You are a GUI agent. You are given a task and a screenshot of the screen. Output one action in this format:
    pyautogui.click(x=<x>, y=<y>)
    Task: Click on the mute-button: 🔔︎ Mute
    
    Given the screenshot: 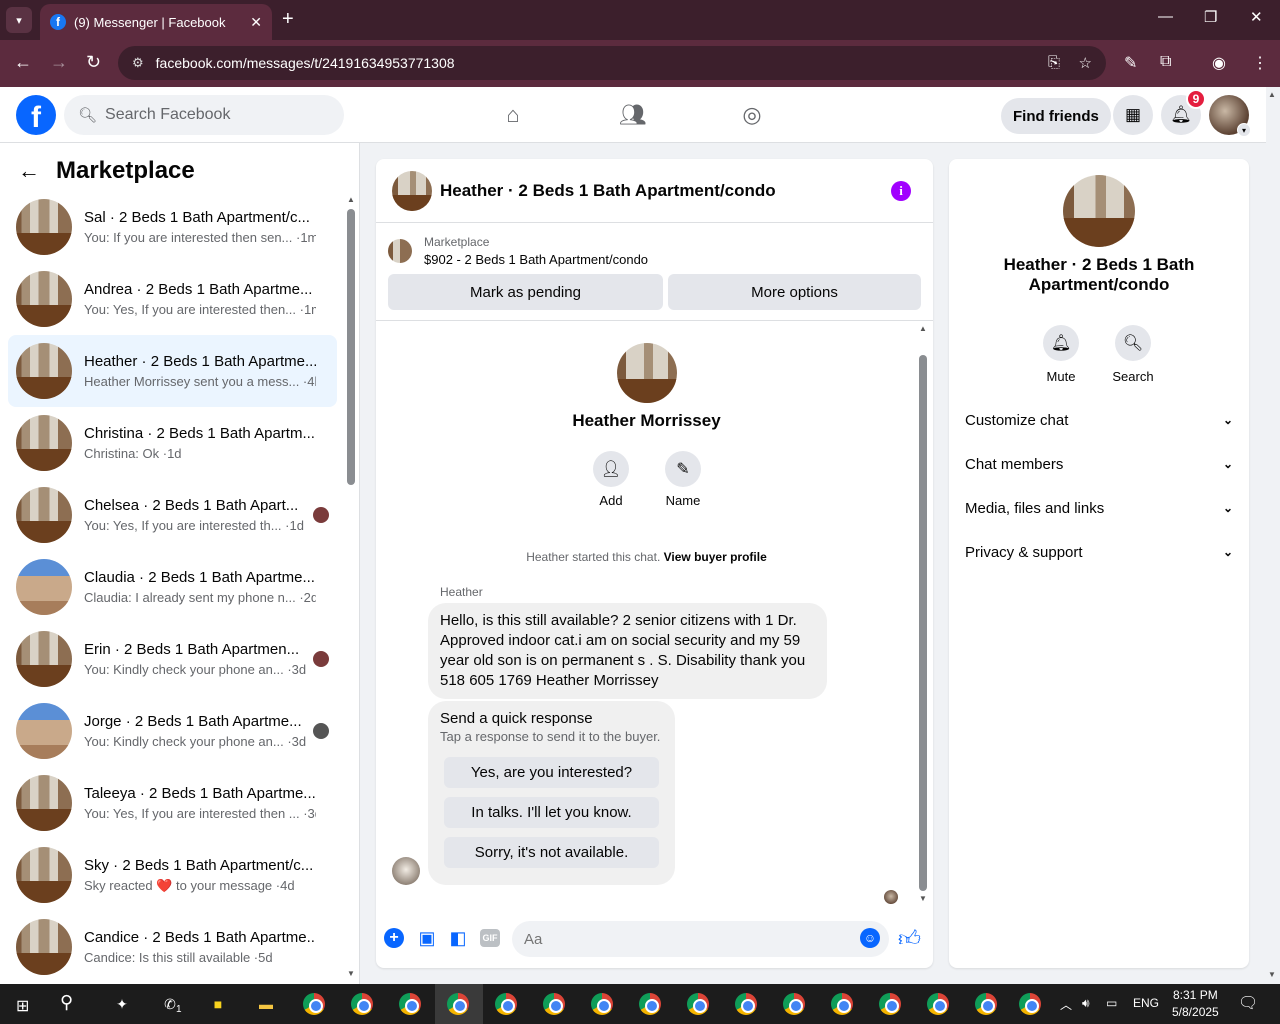 What is the action you would take?
    pyautogui.click(x=1061, y=354)
    